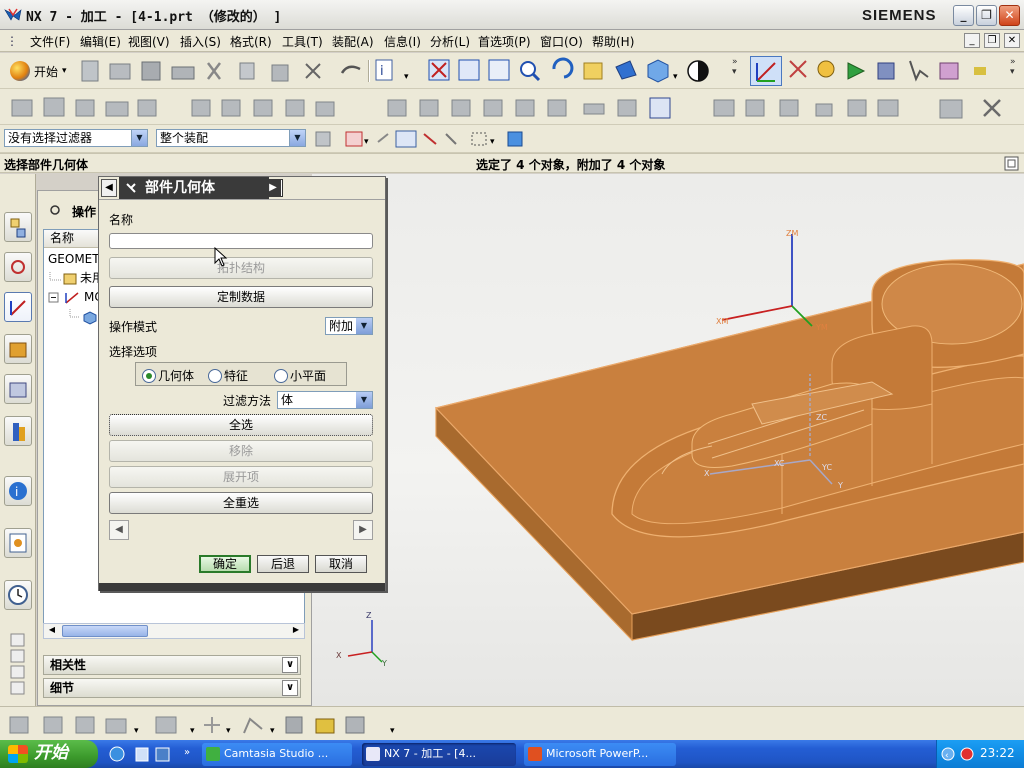 This screenshot has width=1024, height=768. Describe the element at coordinates (766, 71) in the screenshot. I see `wcs-toggle-button` at that location.